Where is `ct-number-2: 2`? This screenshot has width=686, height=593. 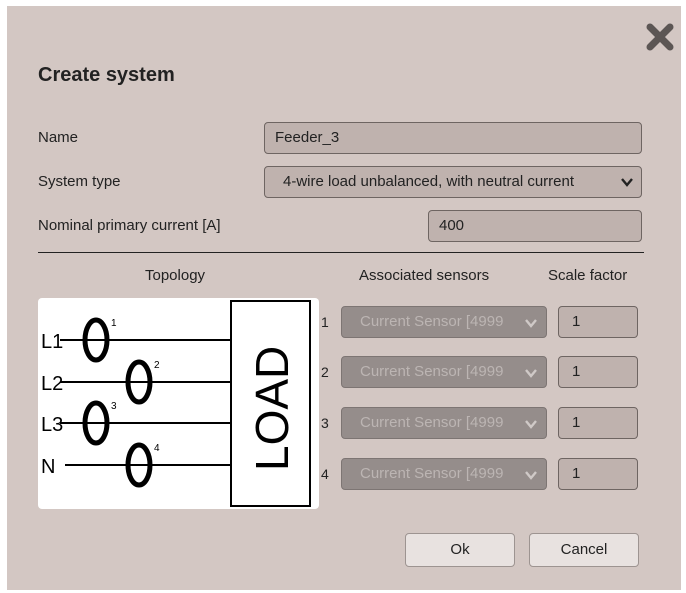 ct-number-2: 2 is located at coordinates (157, 365).